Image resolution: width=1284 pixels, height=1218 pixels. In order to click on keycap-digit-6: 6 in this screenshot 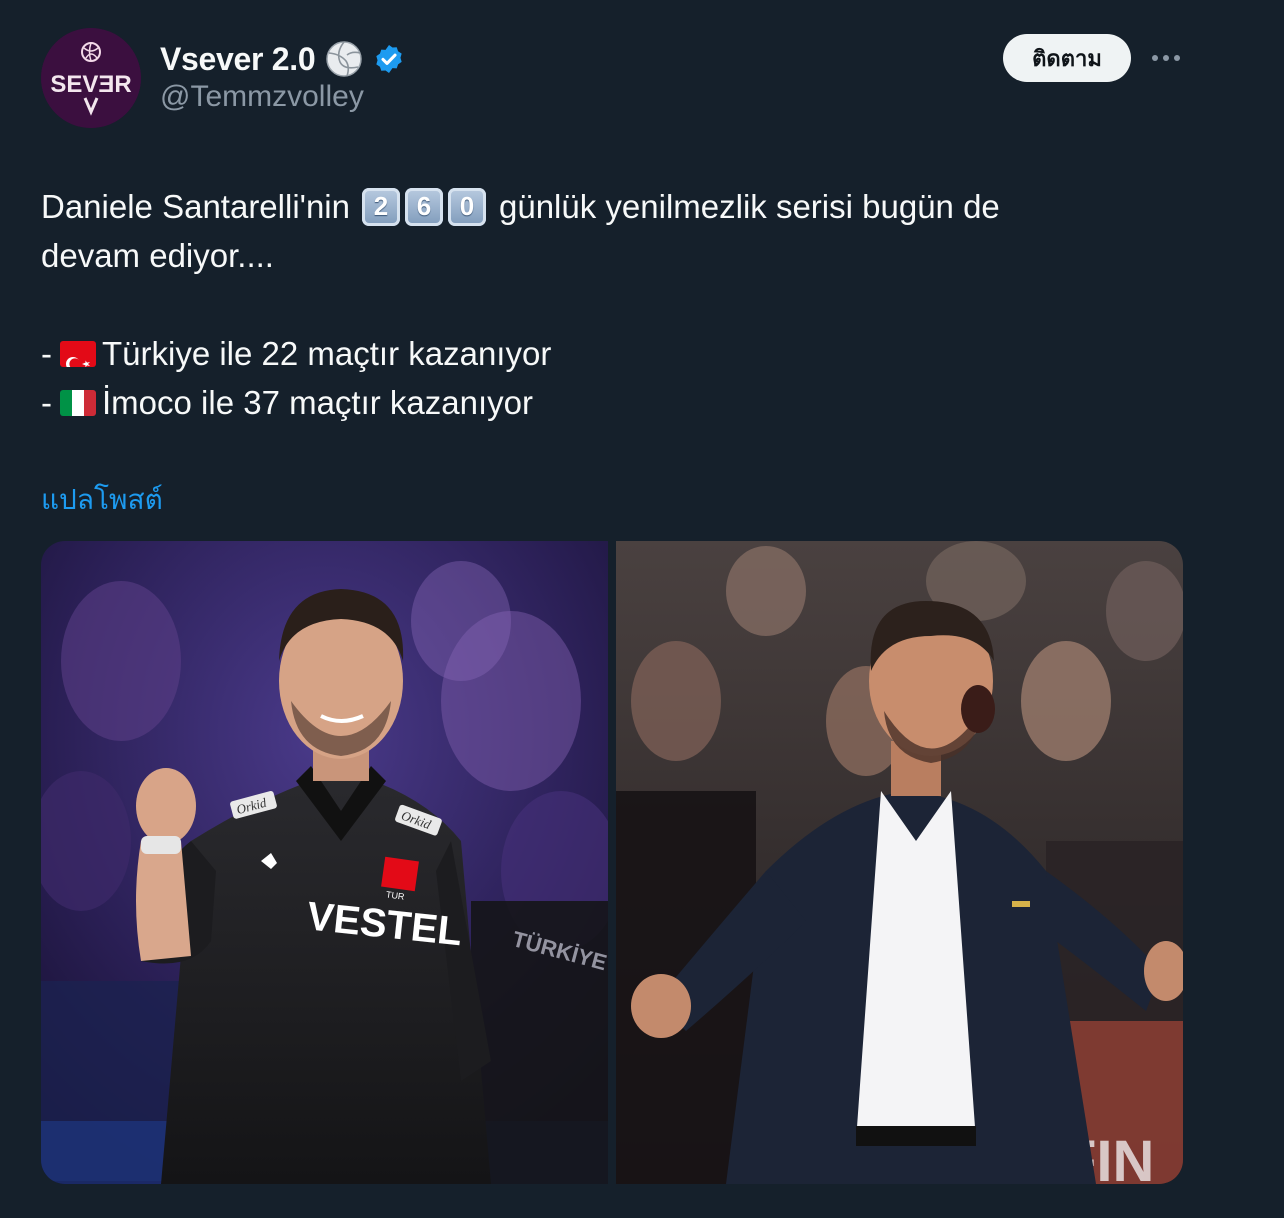, I will do `click(424, 206)`.